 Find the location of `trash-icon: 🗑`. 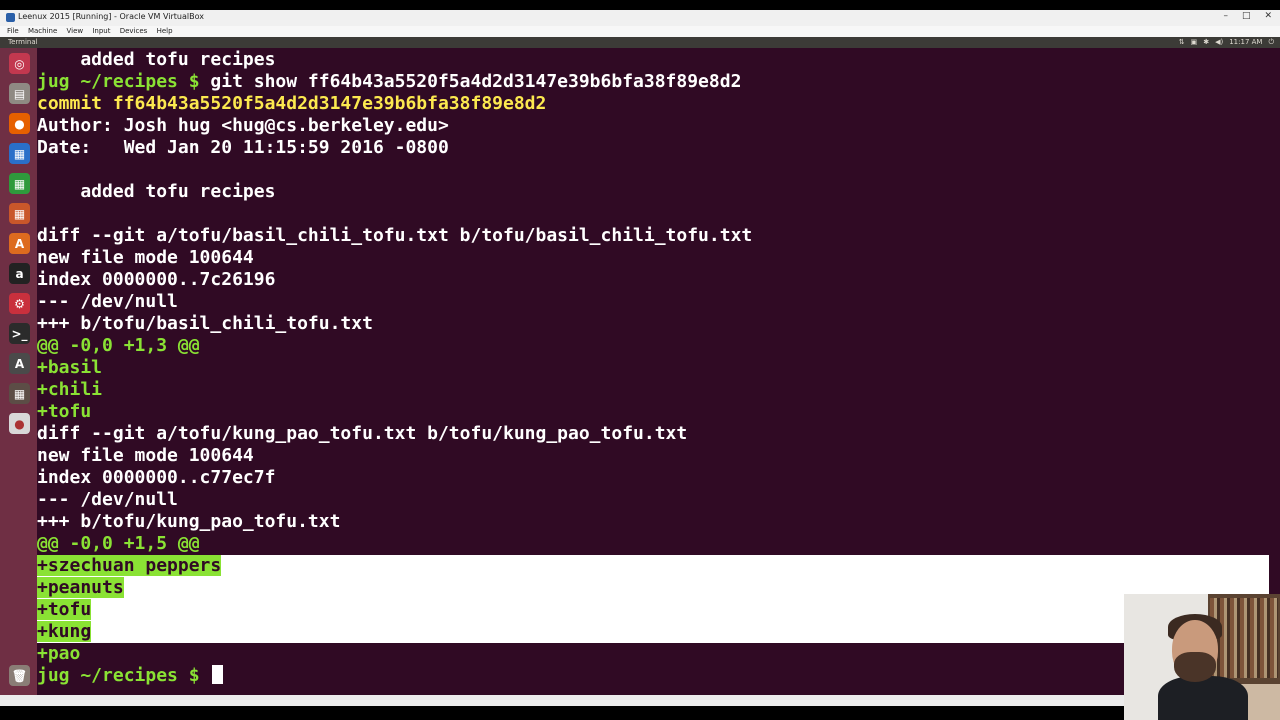

trash-icon: 🗑 is located at coordinates (19, 675).